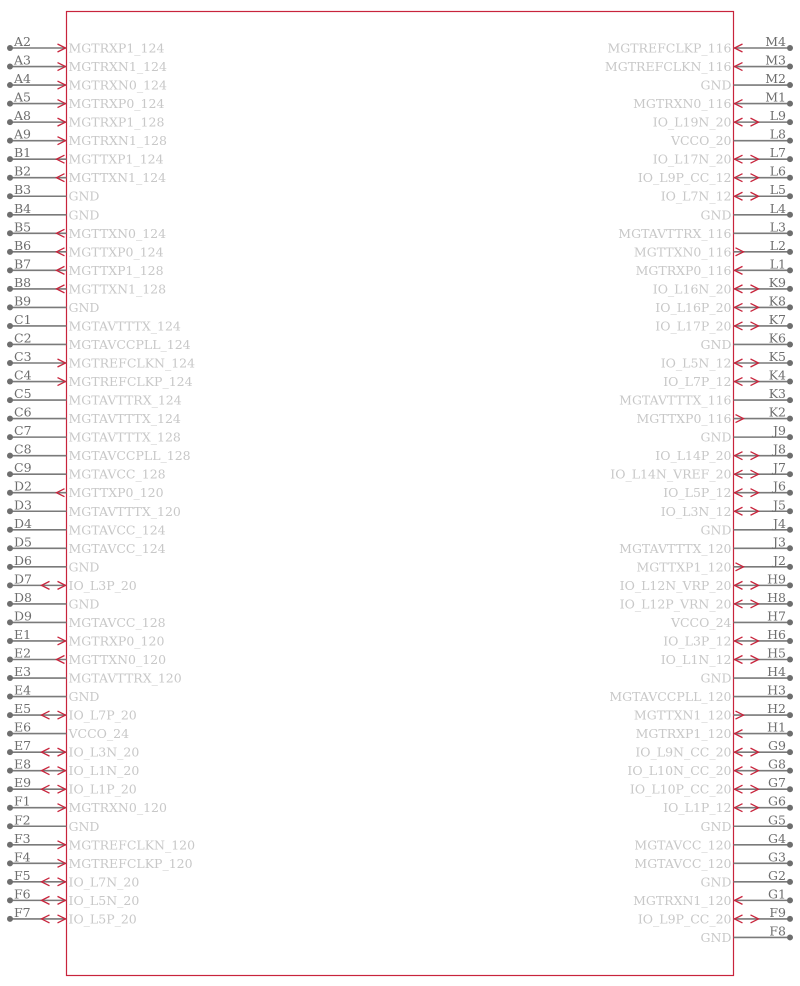 This screenshot has height=986, width=800. Describe the element at coordinates (99, 341) in the screenshot. I see `pin-C2: C2 MGTAVCCPLL_124` at that location.